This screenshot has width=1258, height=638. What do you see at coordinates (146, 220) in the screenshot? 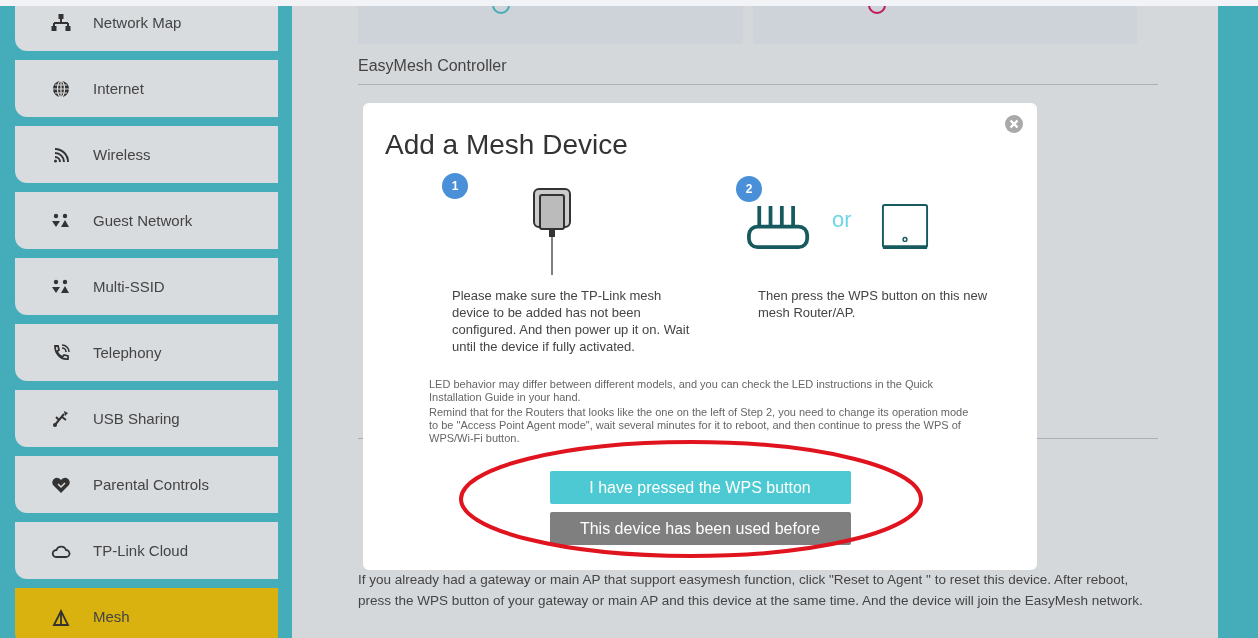
I see `sidebar-item: Guest Network` at bounding box center [146, 220].